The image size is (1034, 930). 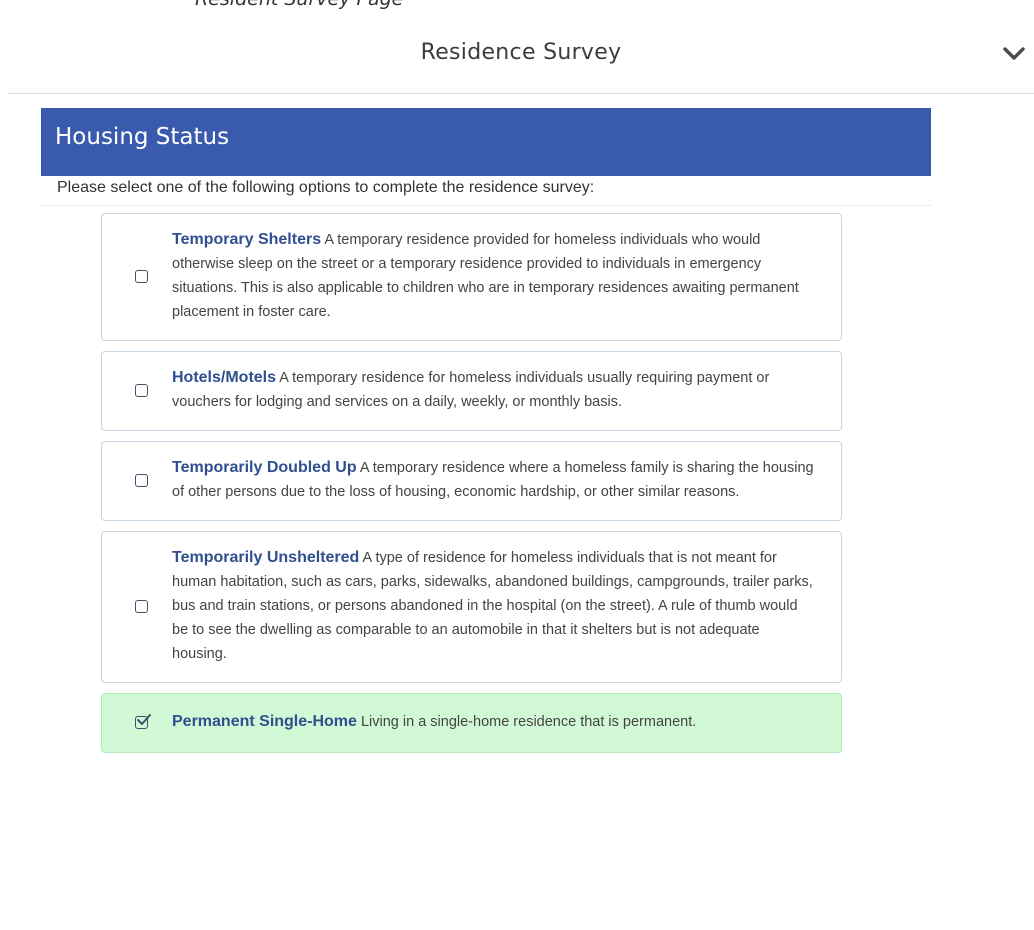 What do you see at coordinates (264, 721) in the screenshot?
I see `option-title: Permanent Single-Home` at bounding box center [264, 721].